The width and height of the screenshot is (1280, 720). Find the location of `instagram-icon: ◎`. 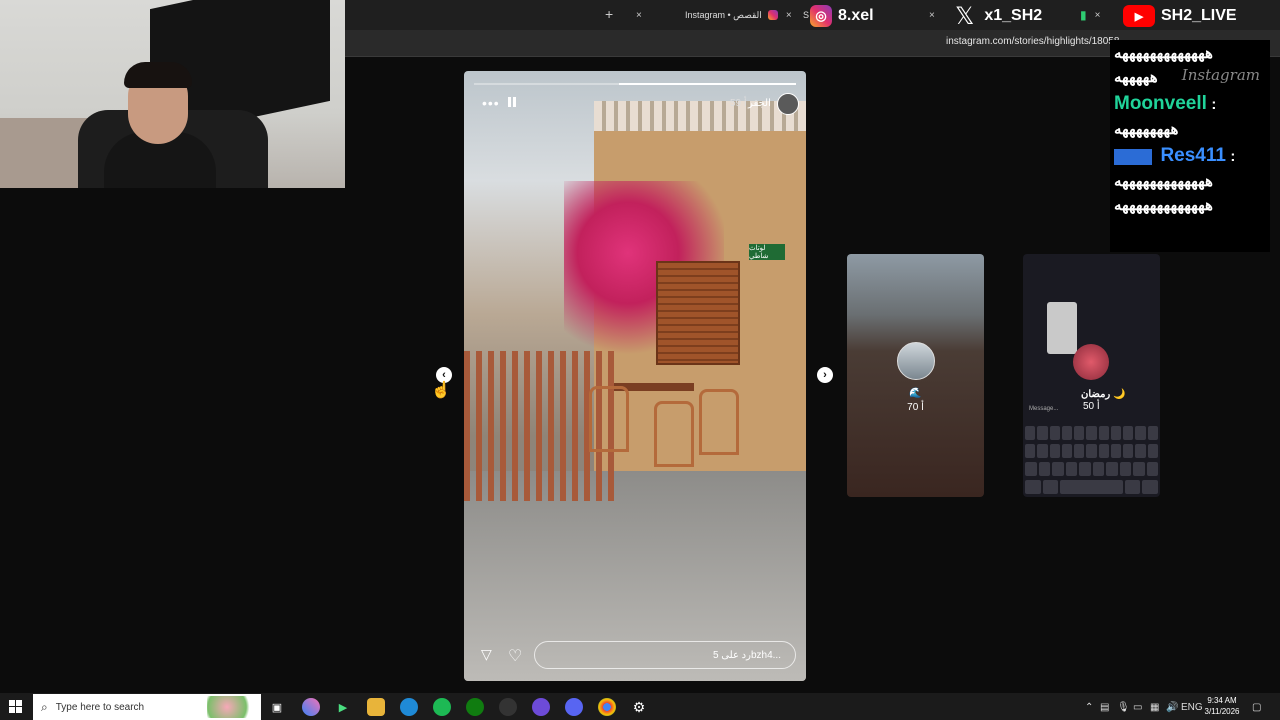

instagram-icon: ◎ is located at coordinates (821, 16).